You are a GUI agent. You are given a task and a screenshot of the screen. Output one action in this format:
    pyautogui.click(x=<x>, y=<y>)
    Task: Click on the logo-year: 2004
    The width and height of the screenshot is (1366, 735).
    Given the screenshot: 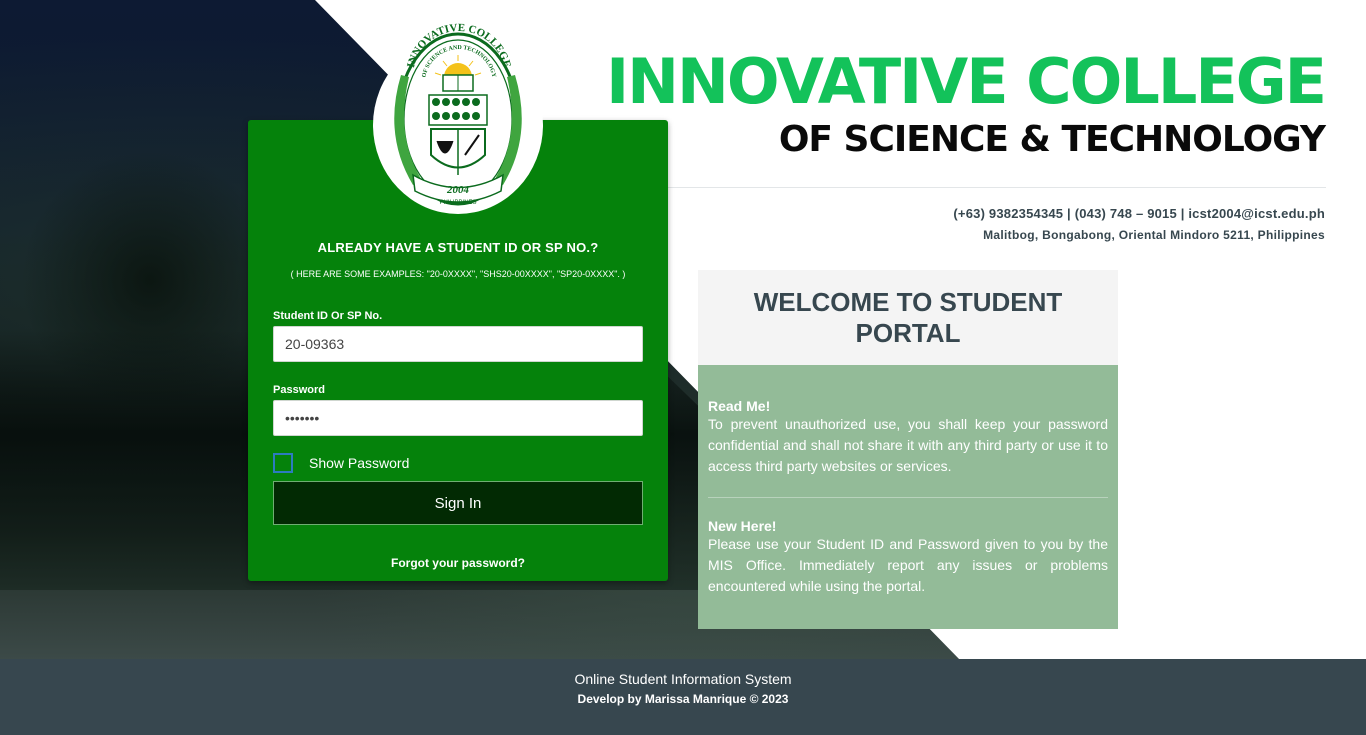 What is the action you would take?
    pyautogui.click(x=458, y=190)
    